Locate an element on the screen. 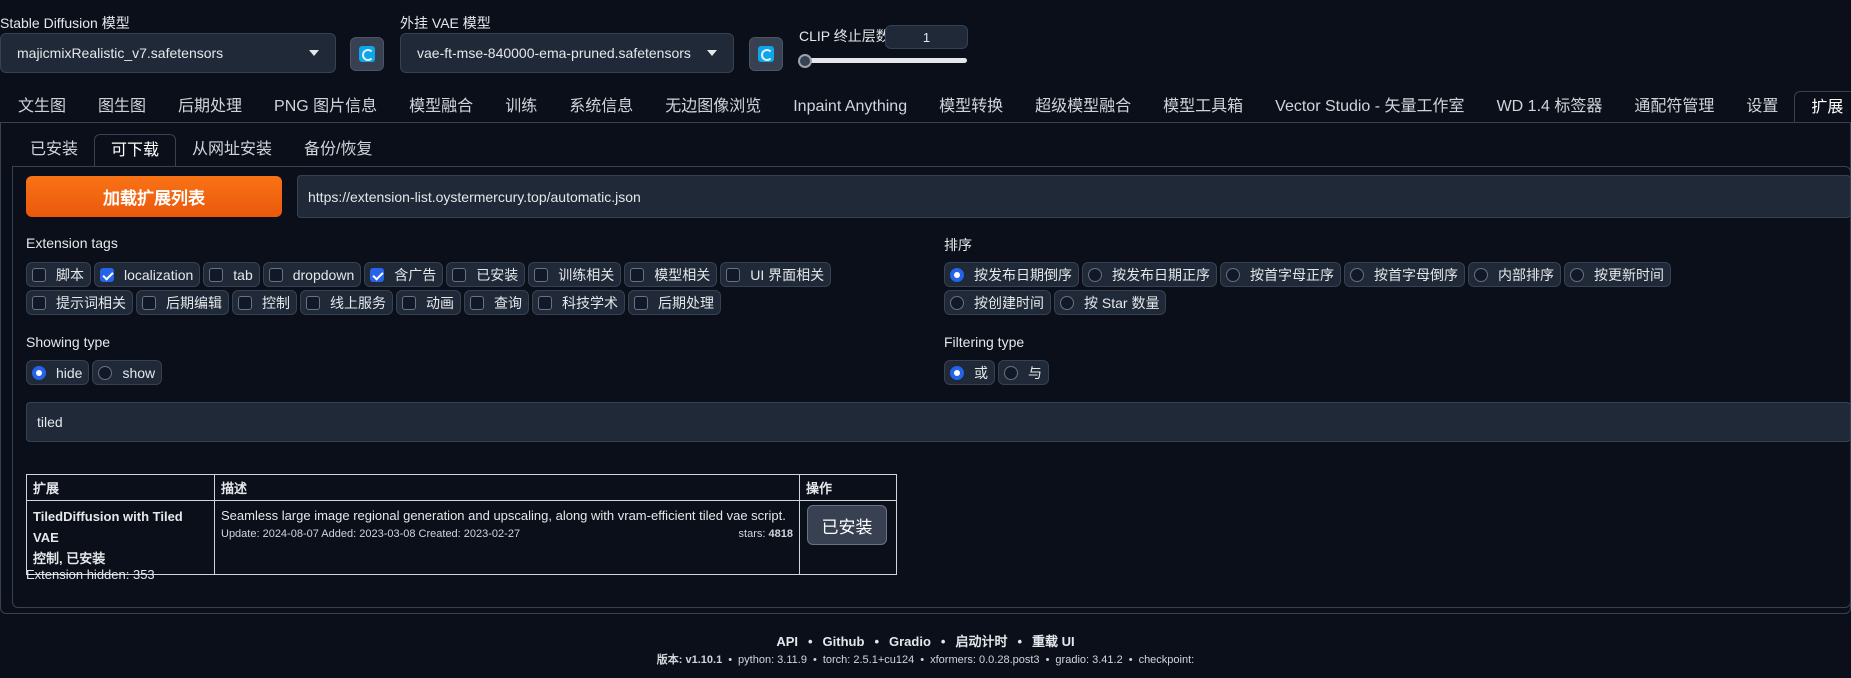  sort-option: 按更新时间 is located at coordinates (1617, 274).